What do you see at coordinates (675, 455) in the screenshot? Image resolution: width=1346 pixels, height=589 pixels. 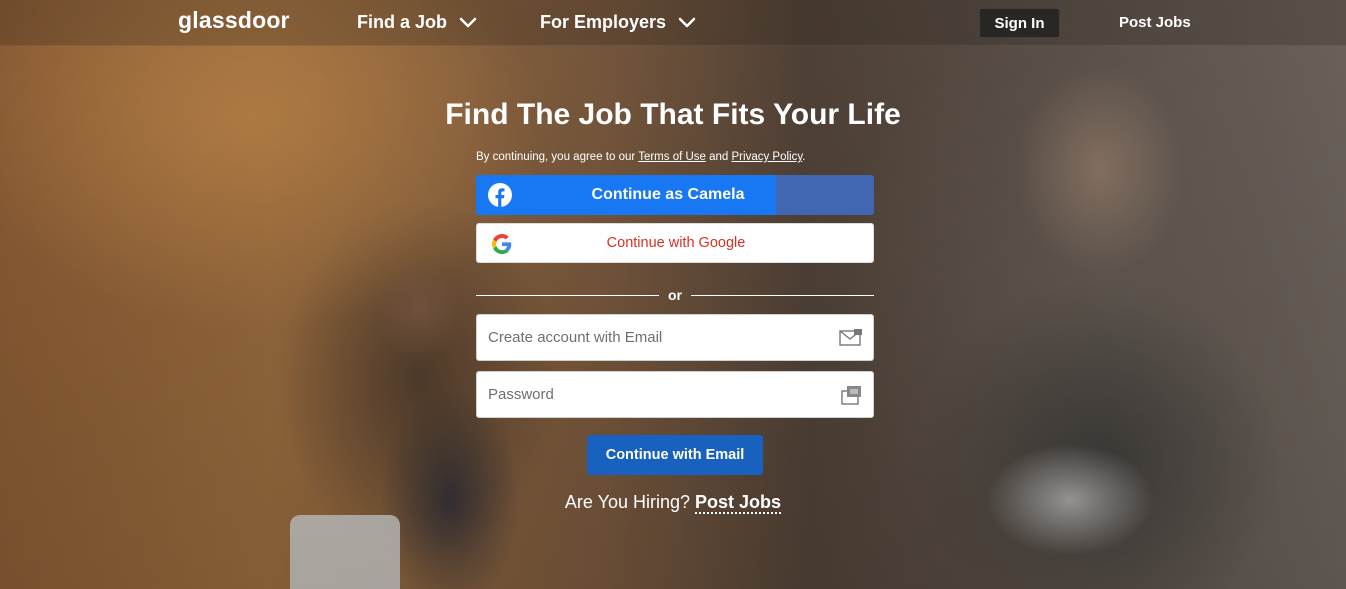 I see `continue-with-email-button: Continue with Email` at bounding box center [675, 455].